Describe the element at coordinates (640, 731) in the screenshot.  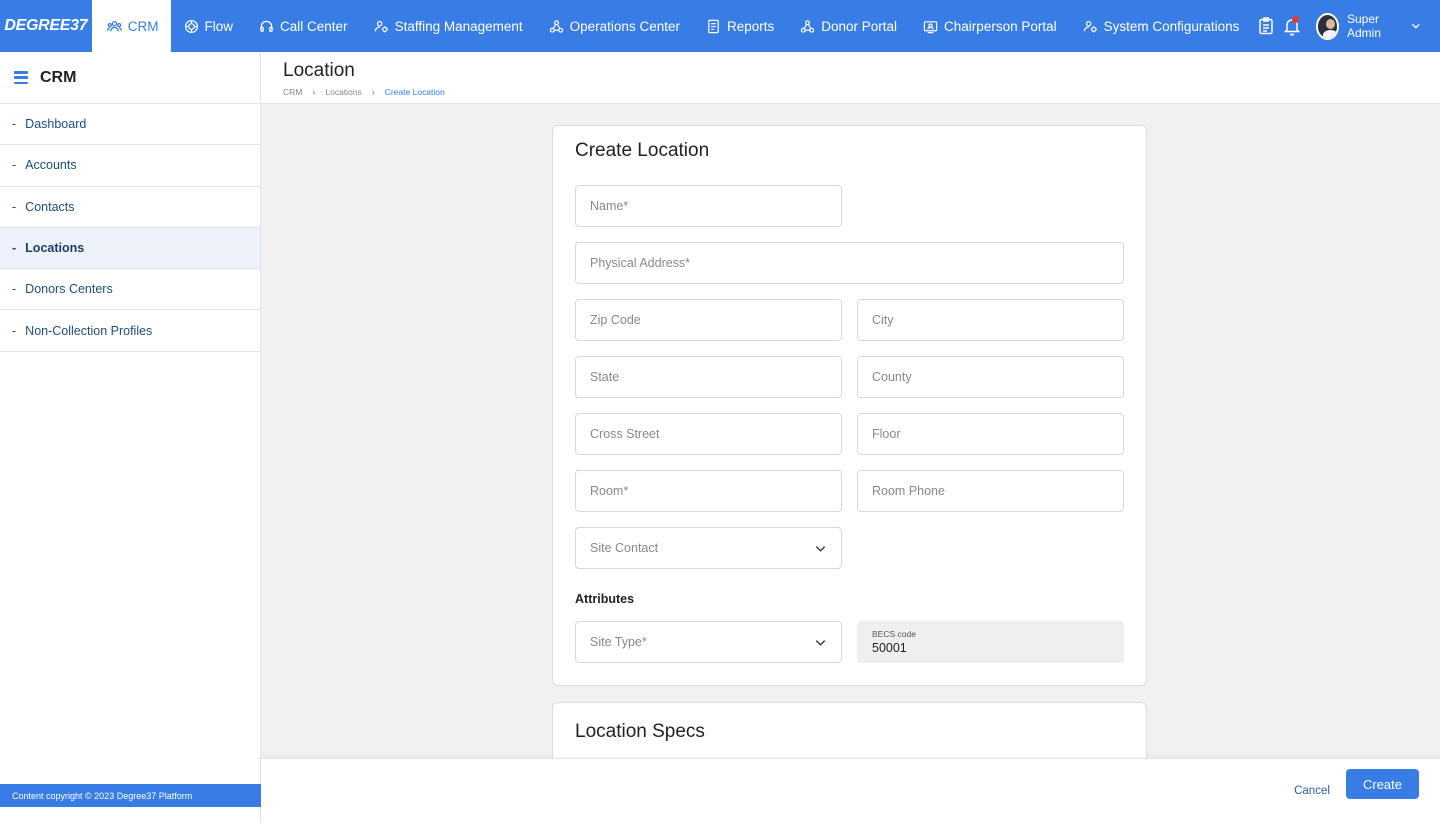
I see `specs-title: Location Specs` at that location.